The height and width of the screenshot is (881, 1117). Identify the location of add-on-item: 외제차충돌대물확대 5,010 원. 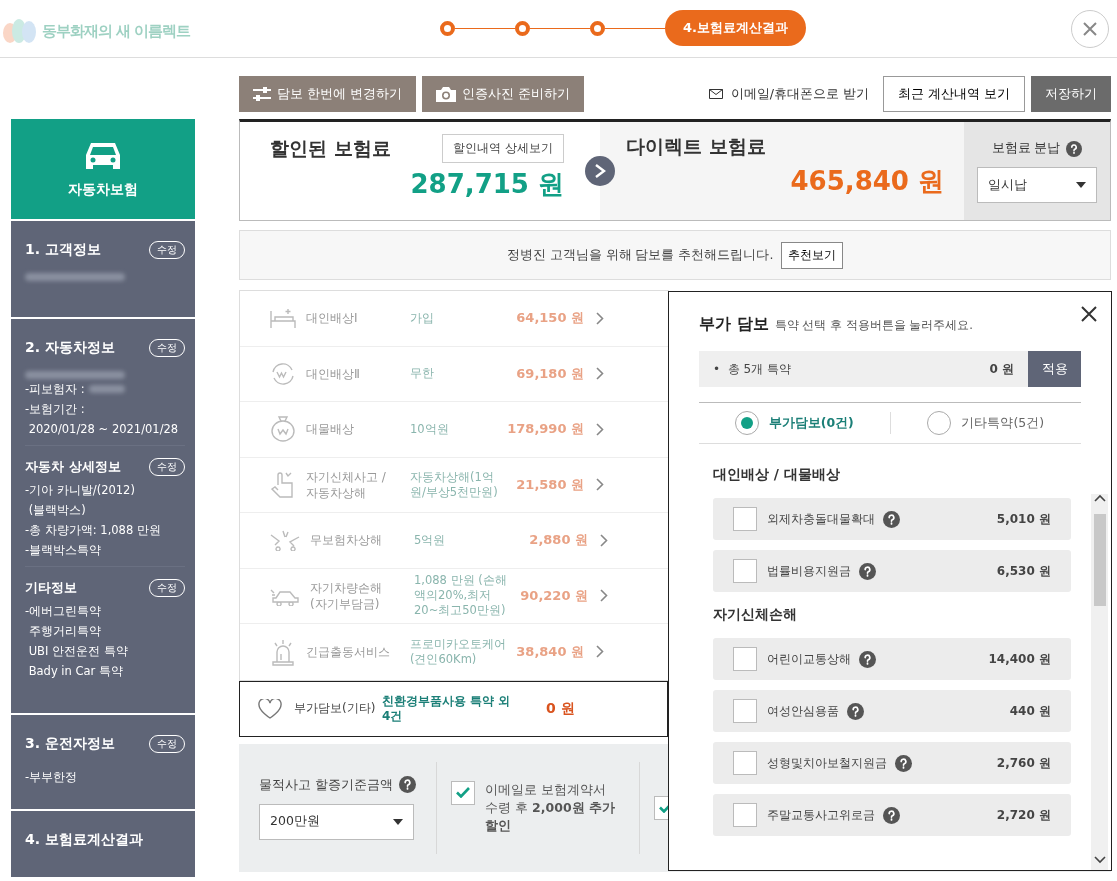
(892, 519).